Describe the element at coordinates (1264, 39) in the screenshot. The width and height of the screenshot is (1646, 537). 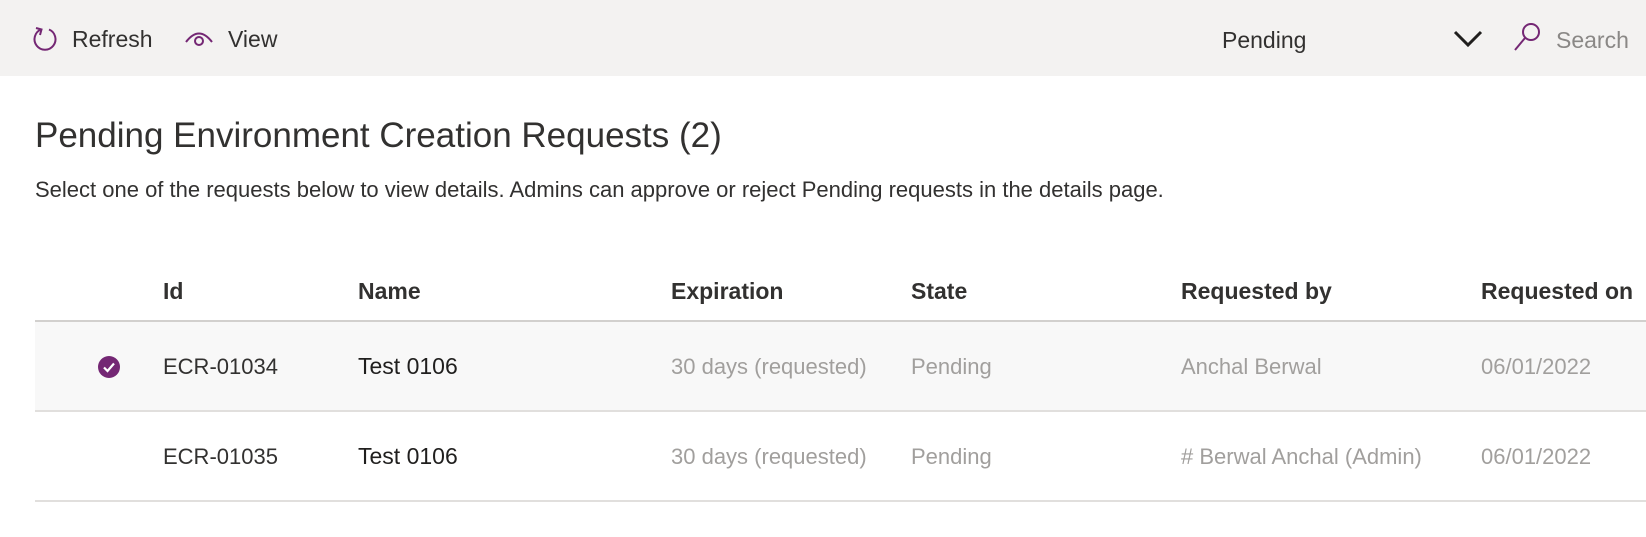
I see `filter-selected-value: Pending` at that location.